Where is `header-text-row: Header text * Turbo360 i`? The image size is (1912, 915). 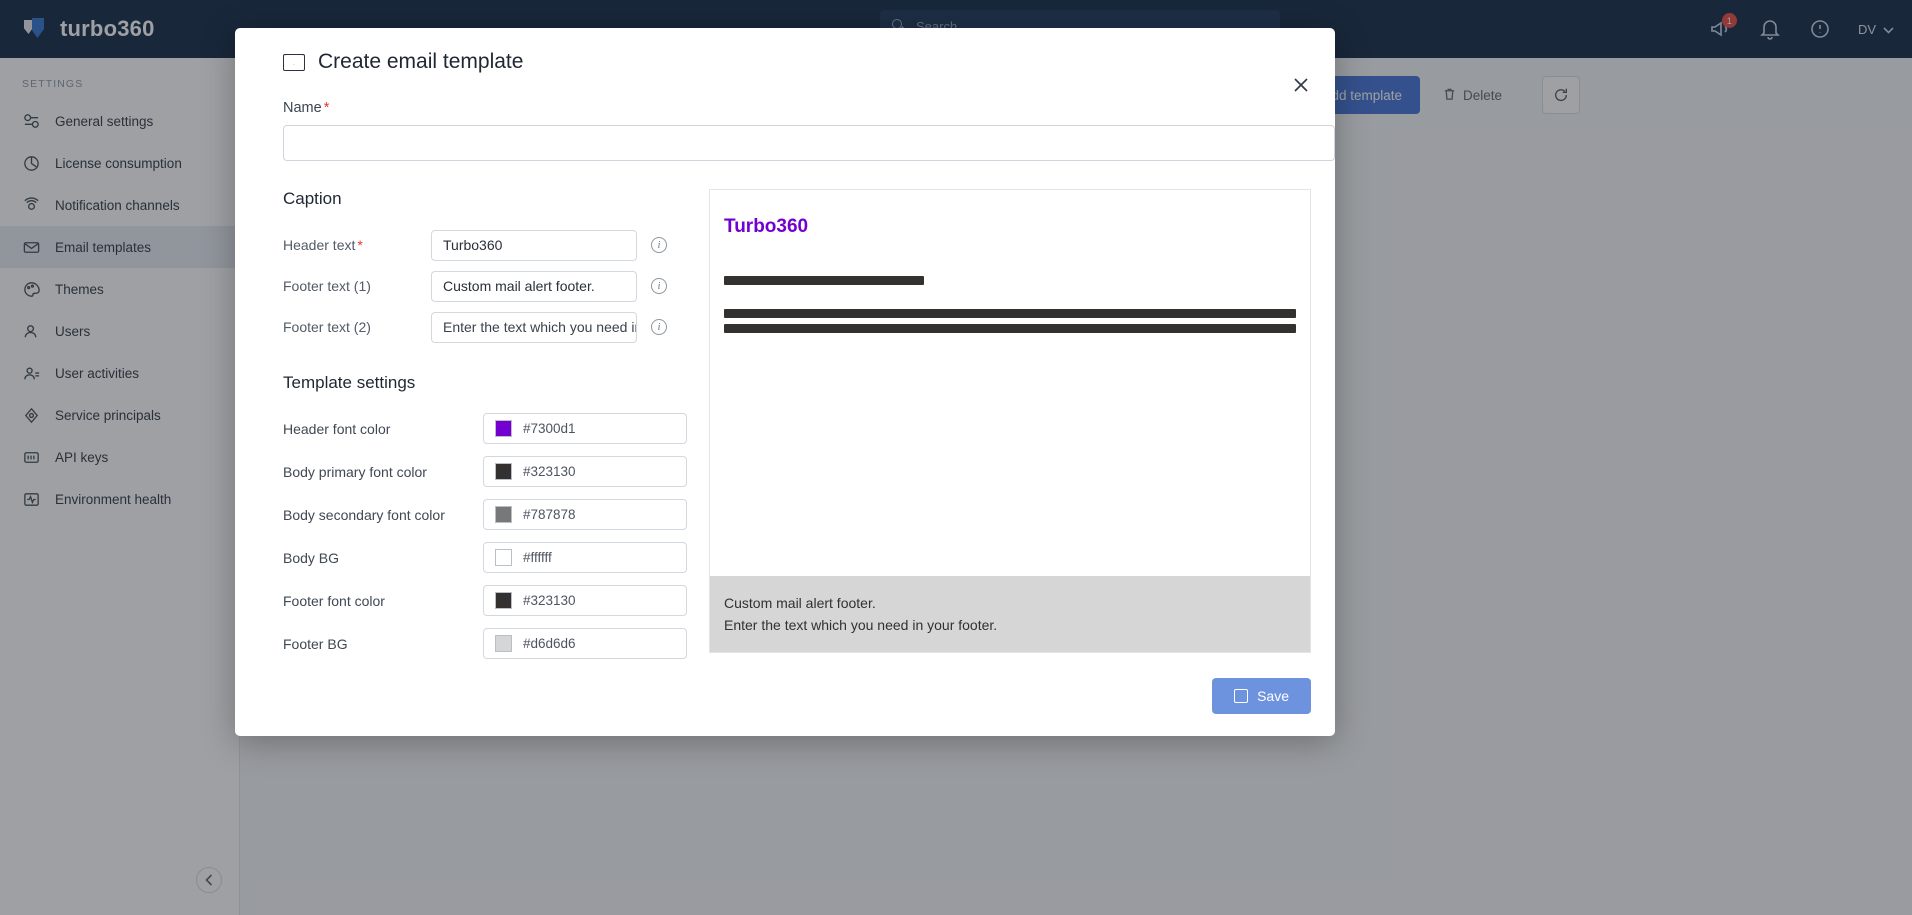 header-text-row: Header text * Turbo360 i is located at coordinates (485, 245).